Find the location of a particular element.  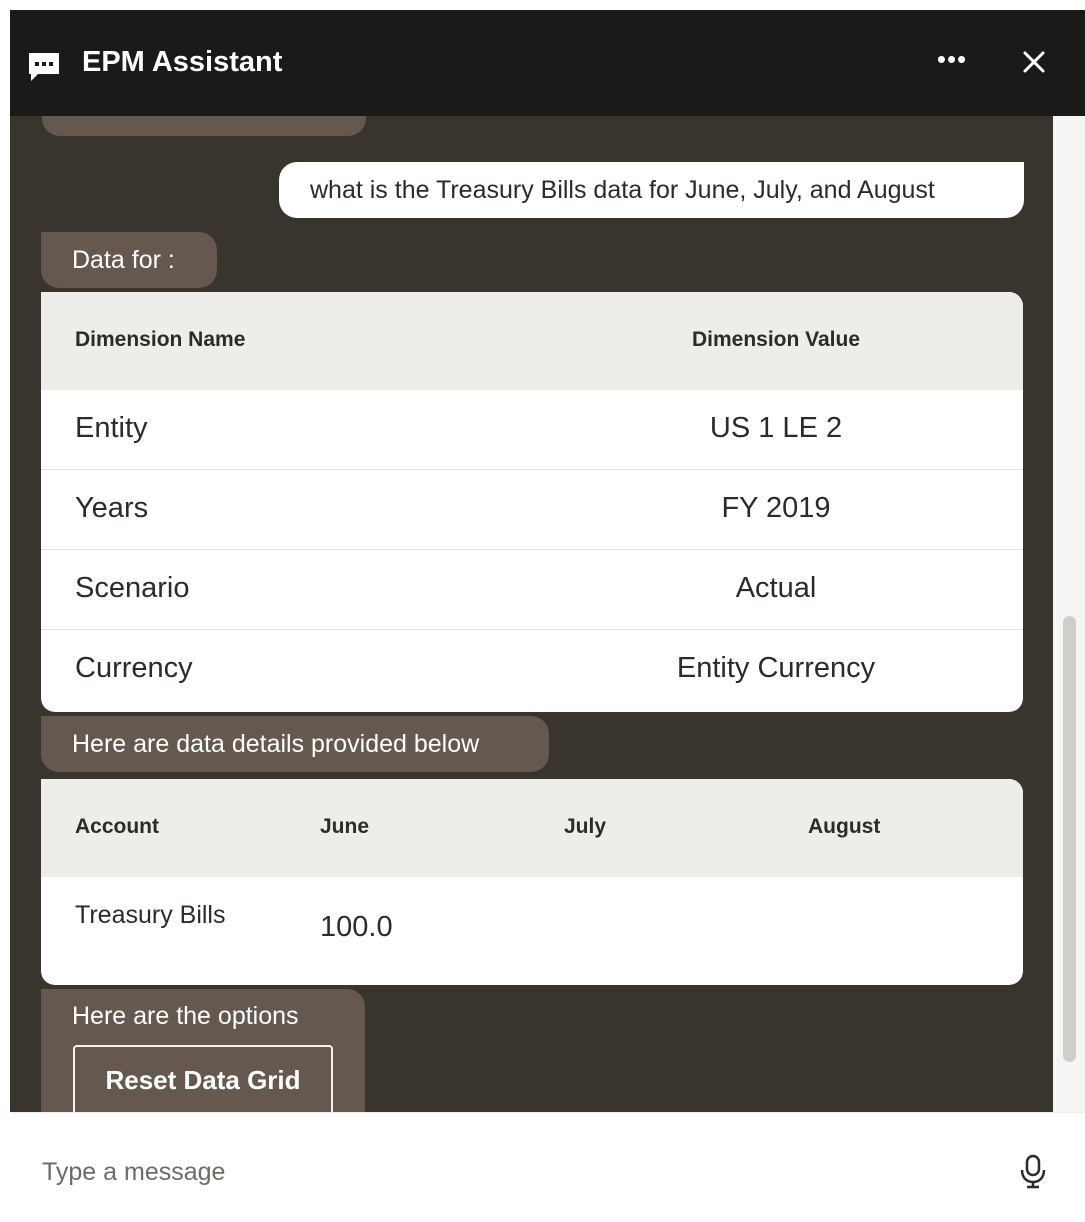

options-label: Here are the options is located at coordinates (185, 1016).